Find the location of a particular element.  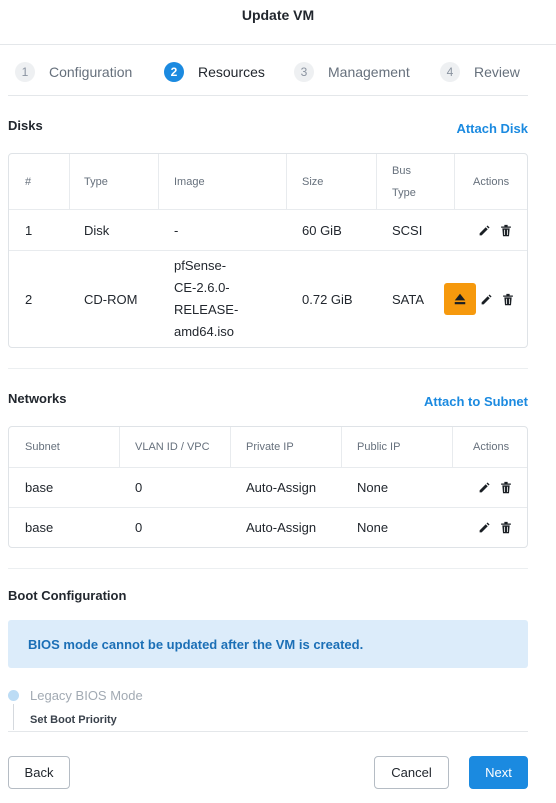

legacy-bios-label: Legacy BIOS Mode is located at coordinates (86, 695).